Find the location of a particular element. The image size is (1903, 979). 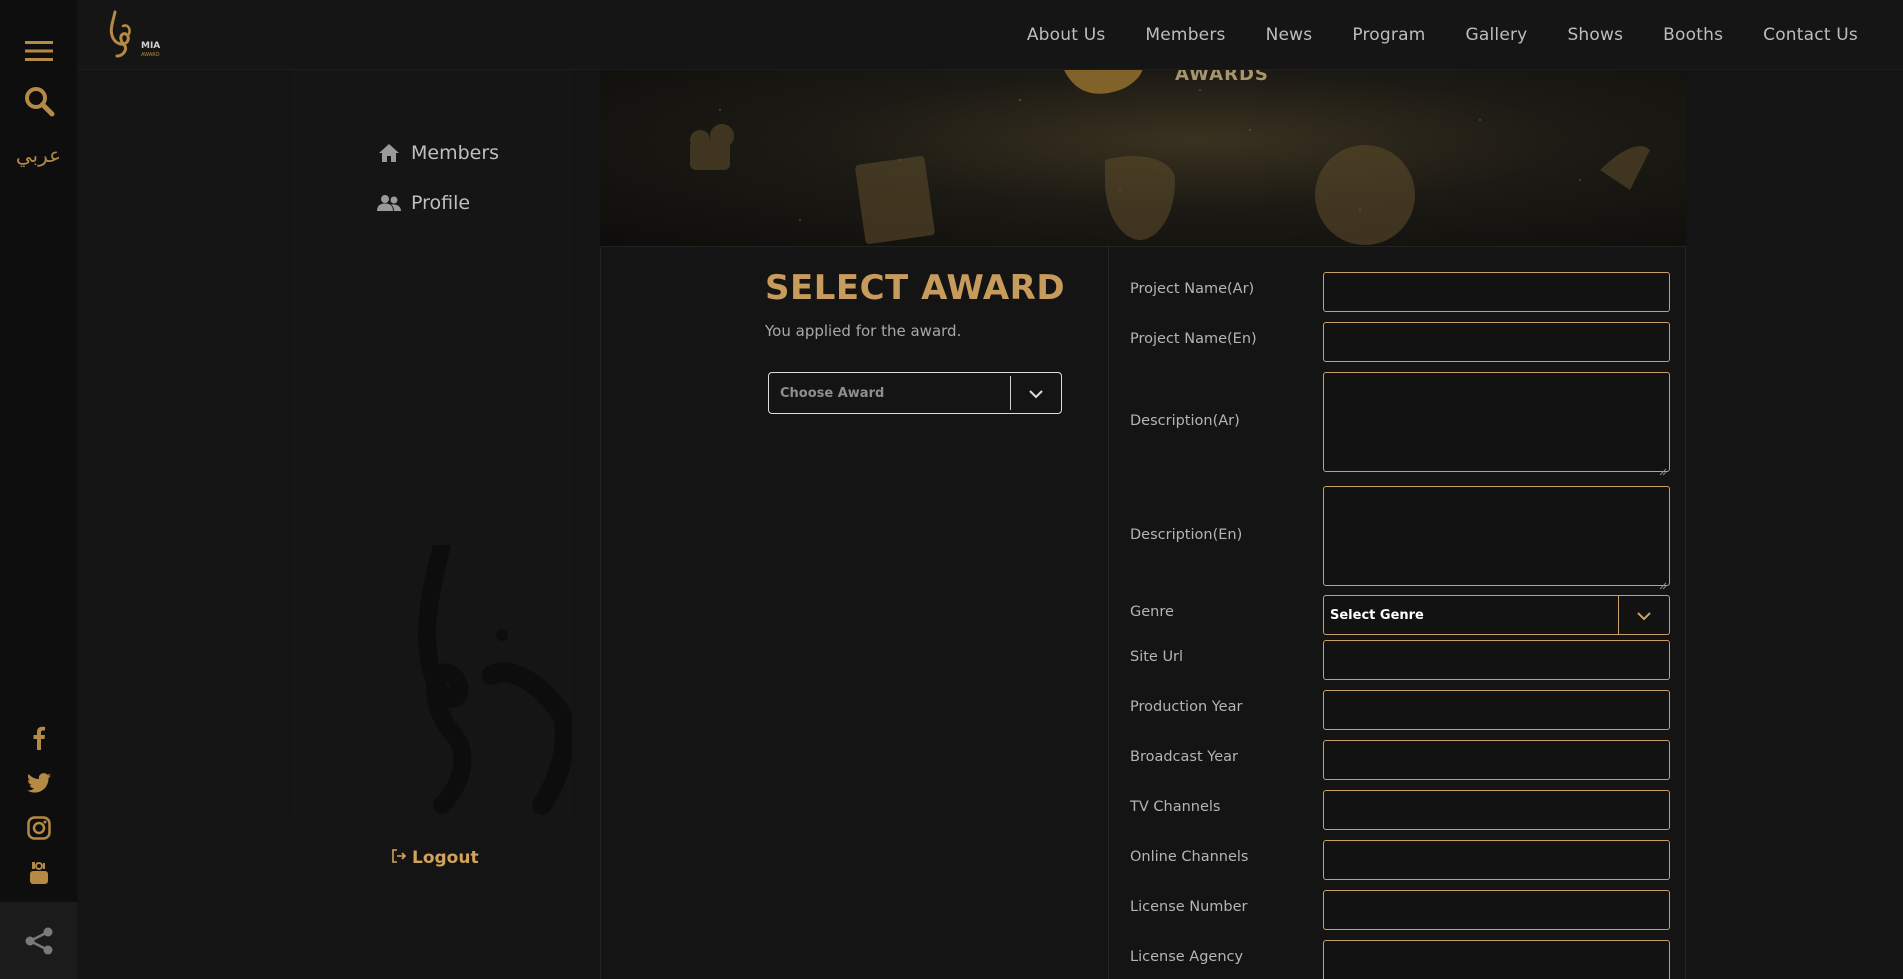

twitter-icon is located at coordinates (38, 783).